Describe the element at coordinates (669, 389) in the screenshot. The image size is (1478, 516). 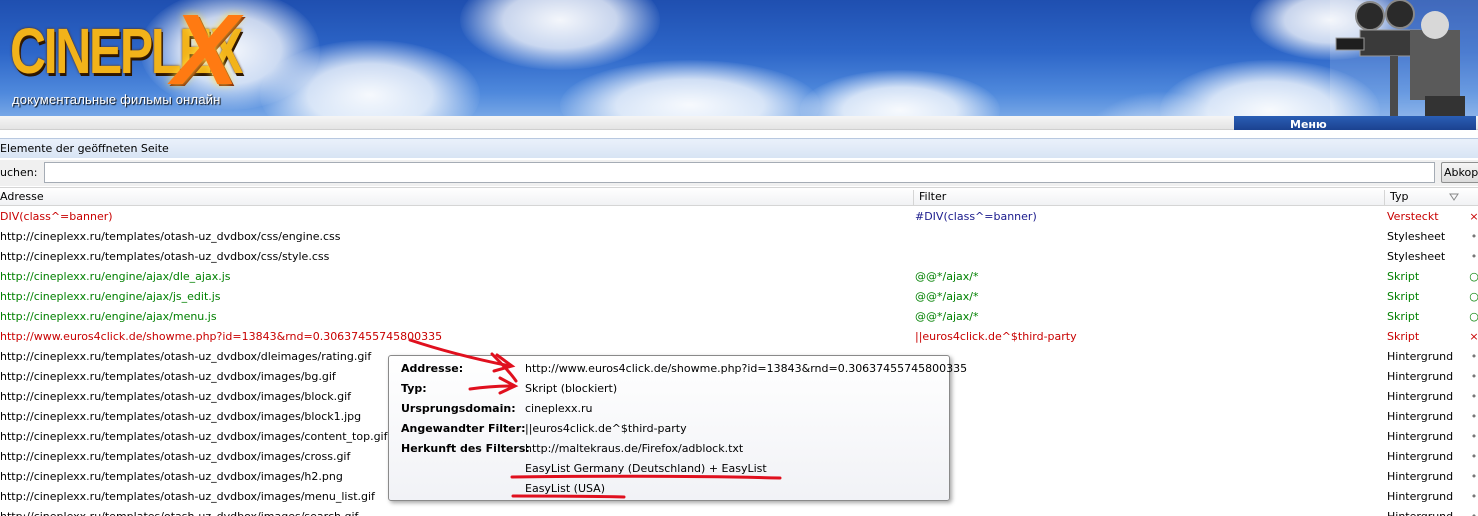
I see `tooltip-row-type: Typ: Skript (blockiert)` at that location.